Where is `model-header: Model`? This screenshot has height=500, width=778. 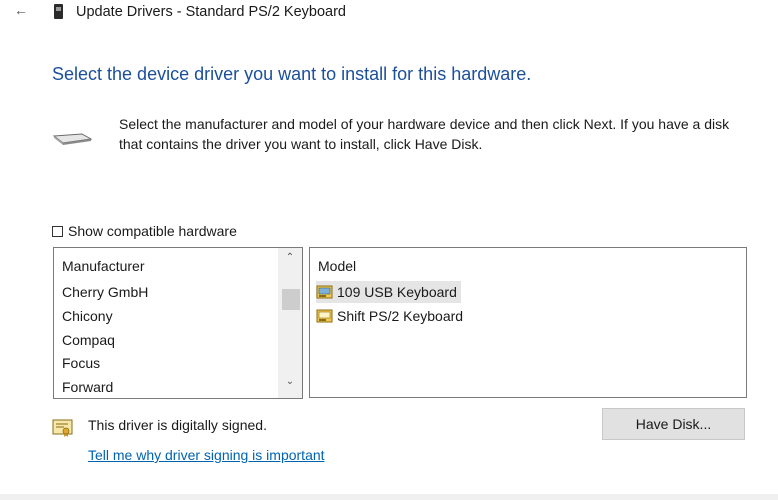 model-header: Model is located at coordinates (337, 266).